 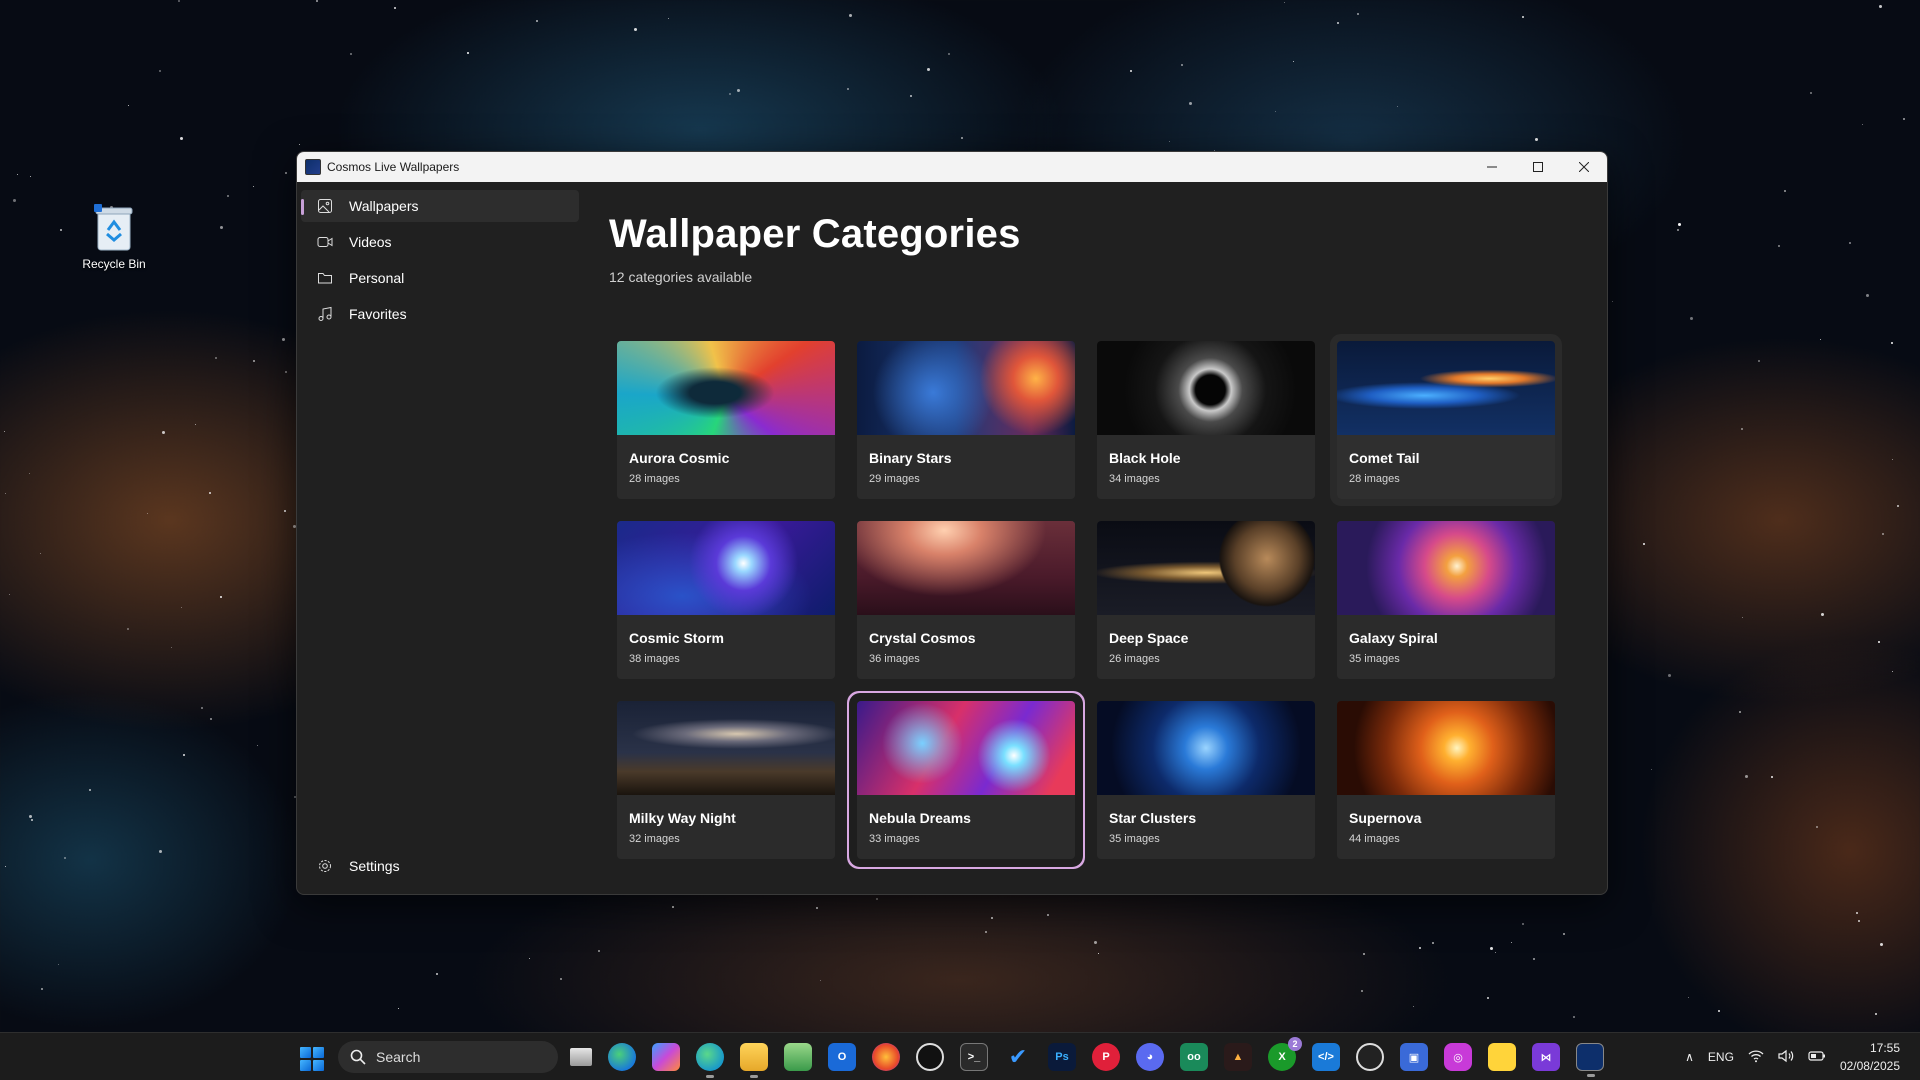 I want to click on ai-assistant-icon: ◎, so click(x=1458, y=1057).